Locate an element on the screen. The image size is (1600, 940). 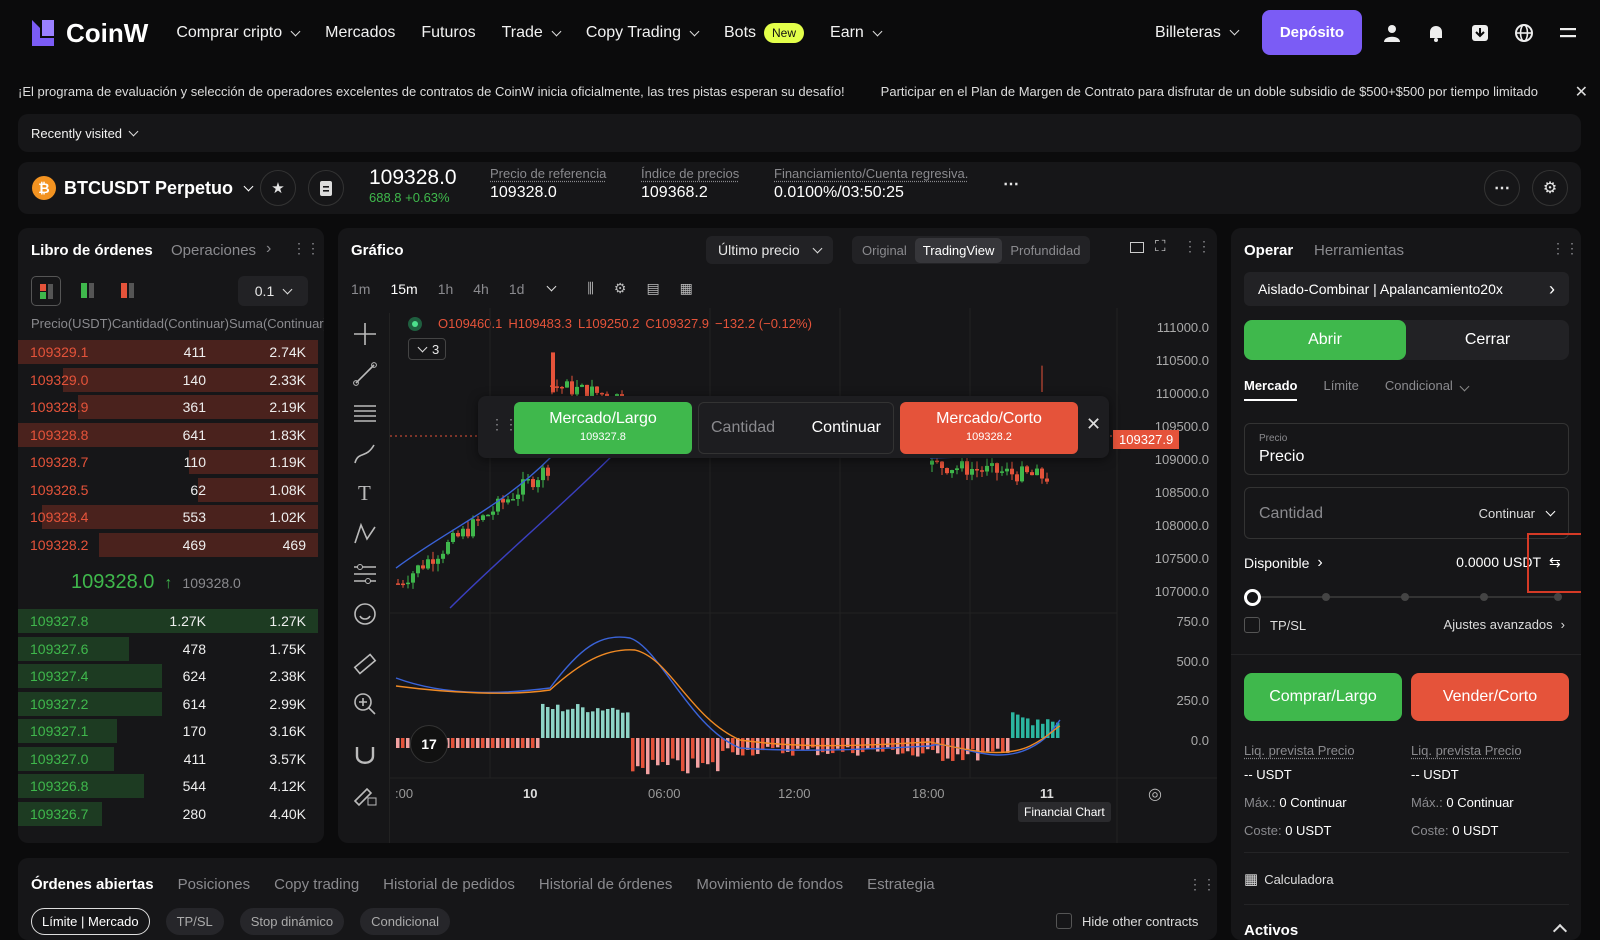
order-filter-pill: TP/SL is located at coordinates (194, 921).